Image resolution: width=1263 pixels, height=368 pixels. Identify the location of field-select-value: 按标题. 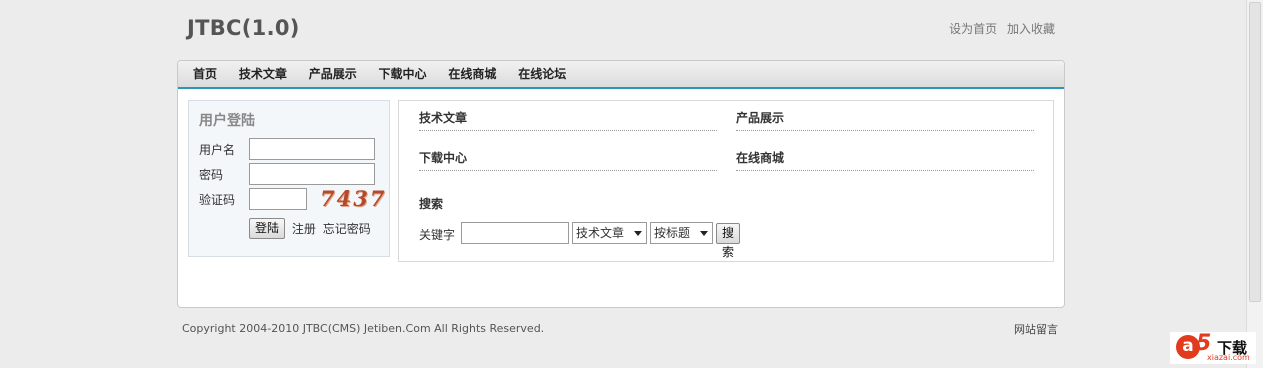
(672, 233).